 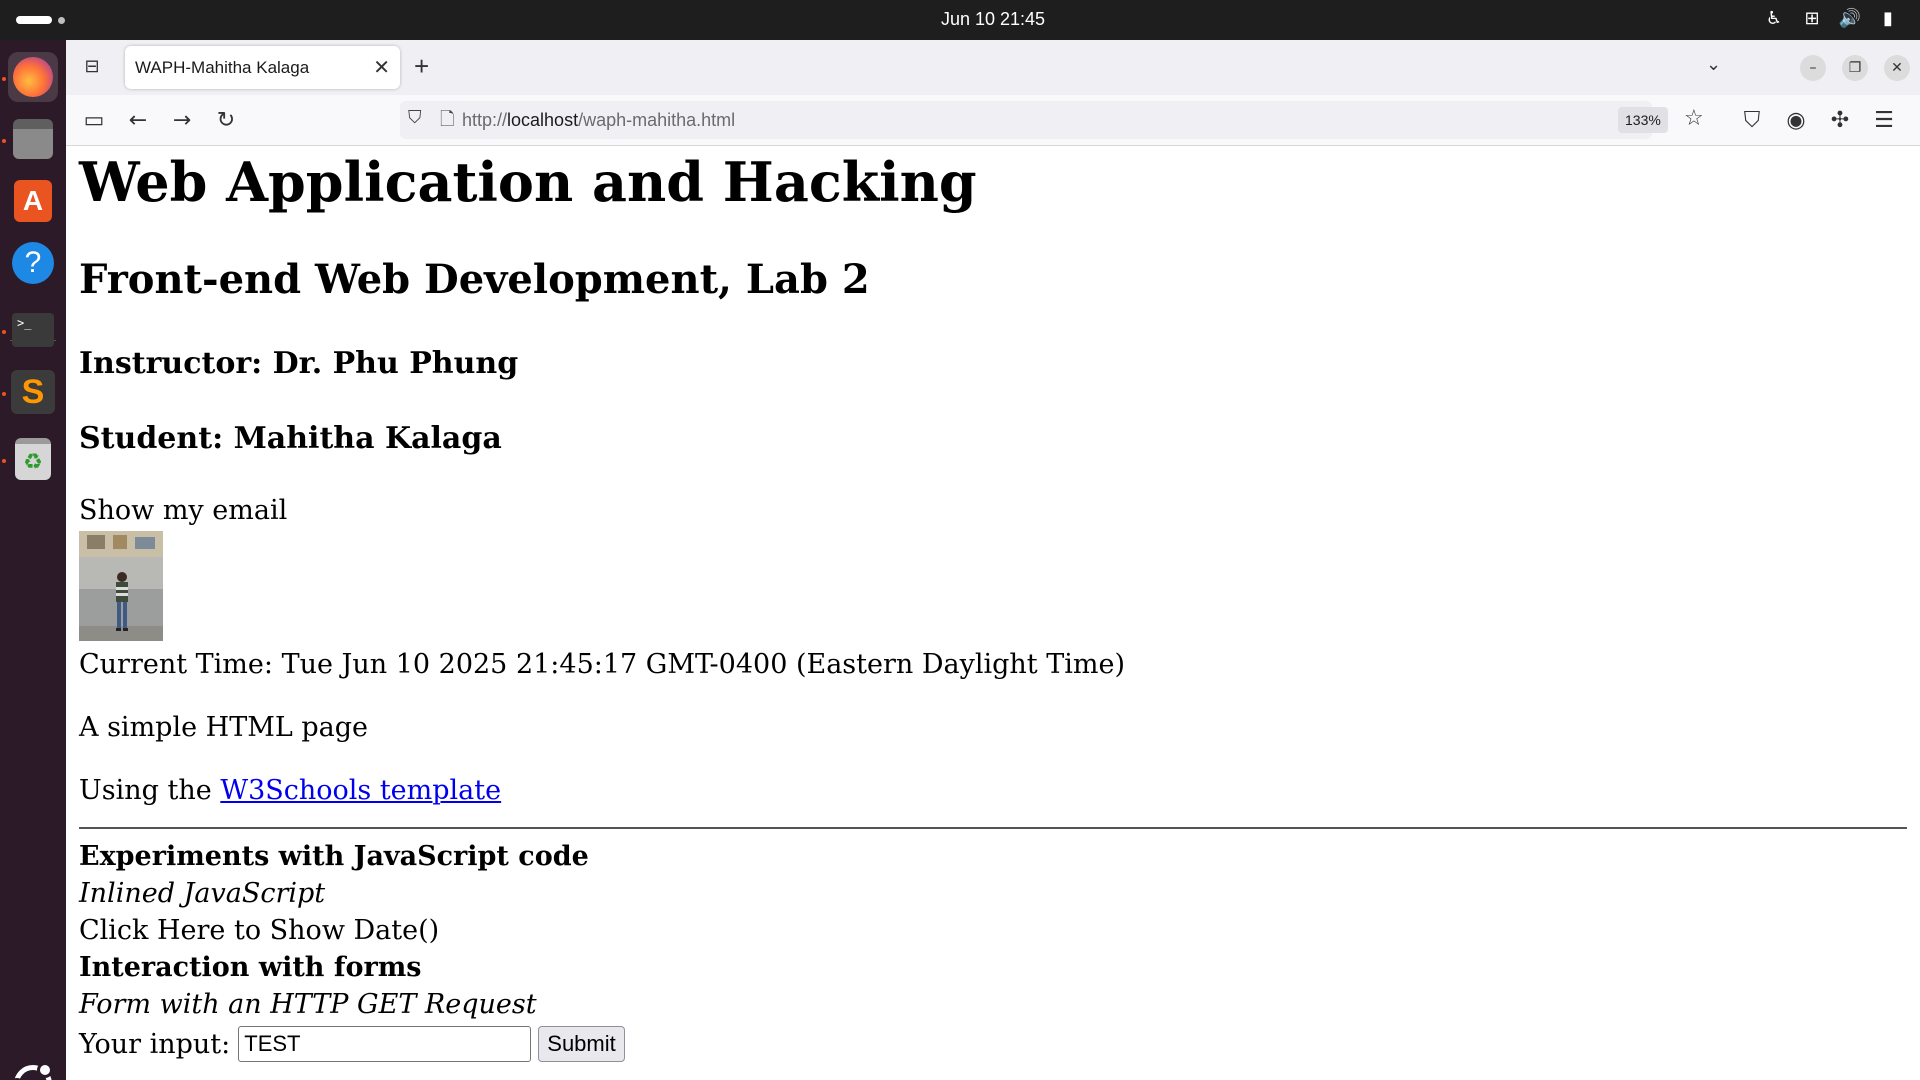 I want to click on forms-heading: Interaction with forms, so click(x=250, y=967).